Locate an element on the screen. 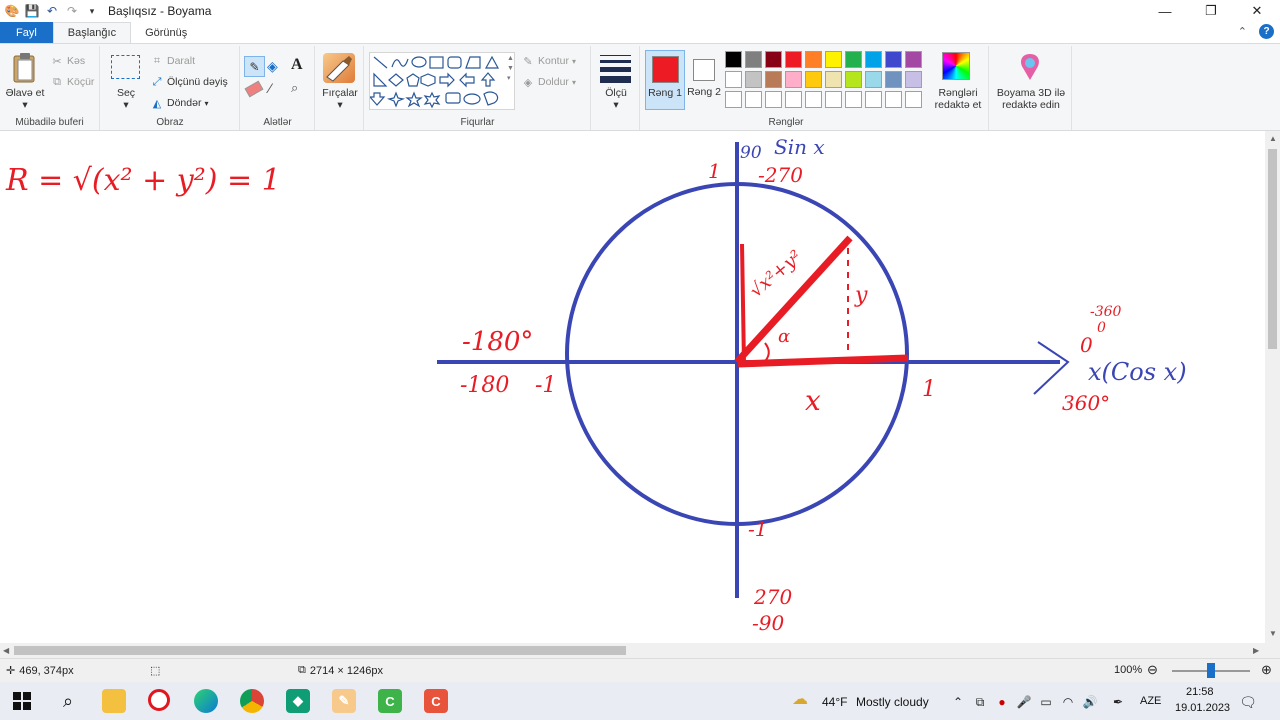 Image resolution: width=1280 pixels, height=720 pixels. edge-icon is located at coordinates (206, 701).